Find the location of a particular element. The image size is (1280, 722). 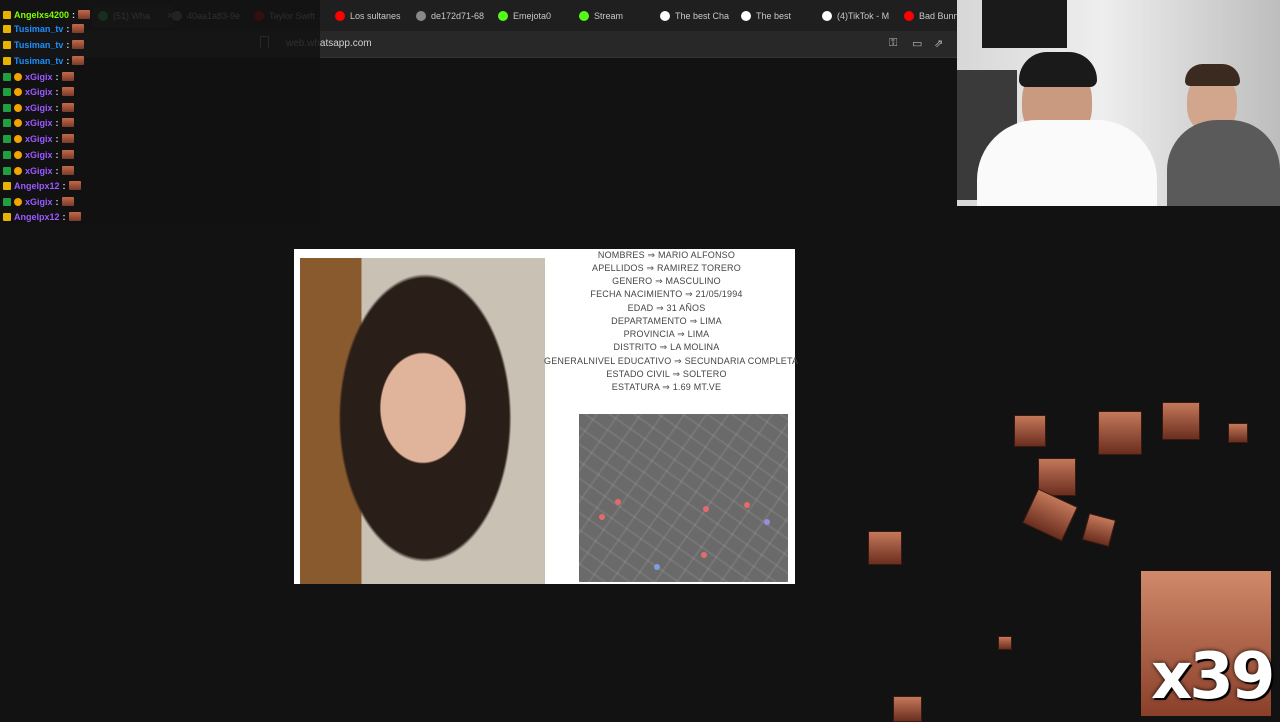

browser-tab: (4)TikTok - M is located at coordinates (855, 16).